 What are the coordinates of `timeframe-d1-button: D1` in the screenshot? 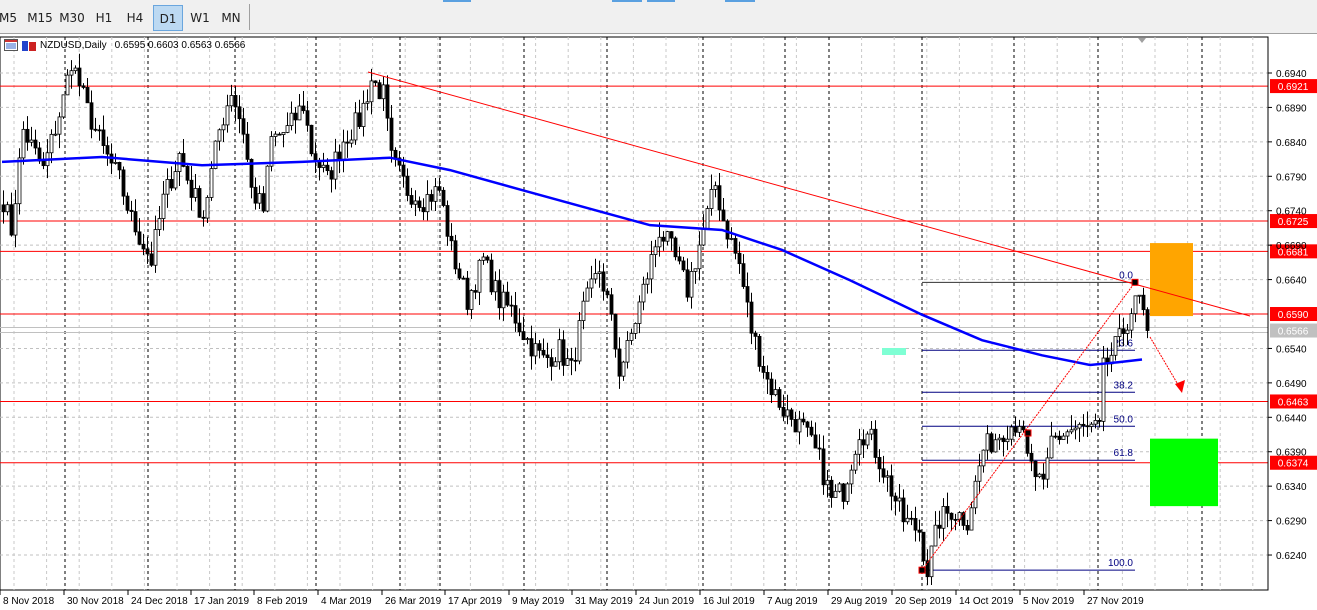 It's located at (168, 18).